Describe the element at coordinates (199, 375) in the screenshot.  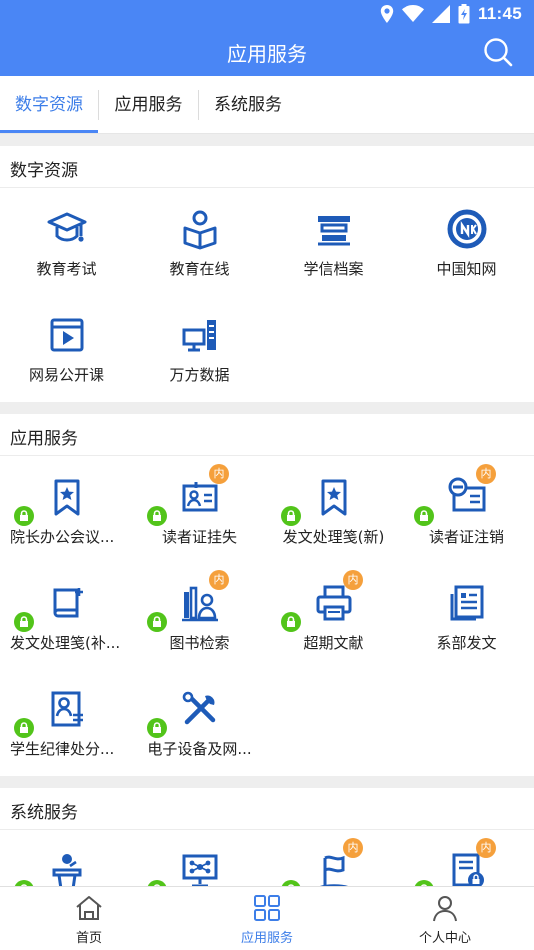
I see `app-tile-label: 万方数据` at that location.